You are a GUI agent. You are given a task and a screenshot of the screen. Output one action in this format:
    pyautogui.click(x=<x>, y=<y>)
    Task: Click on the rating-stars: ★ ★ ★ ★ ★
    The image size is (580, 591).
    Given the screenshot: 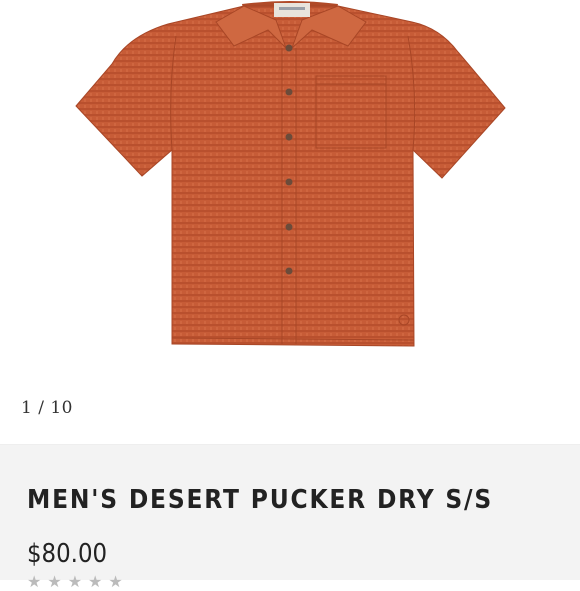 What is the action you would take?
    pyautogui.click(x=75, y=583)
    